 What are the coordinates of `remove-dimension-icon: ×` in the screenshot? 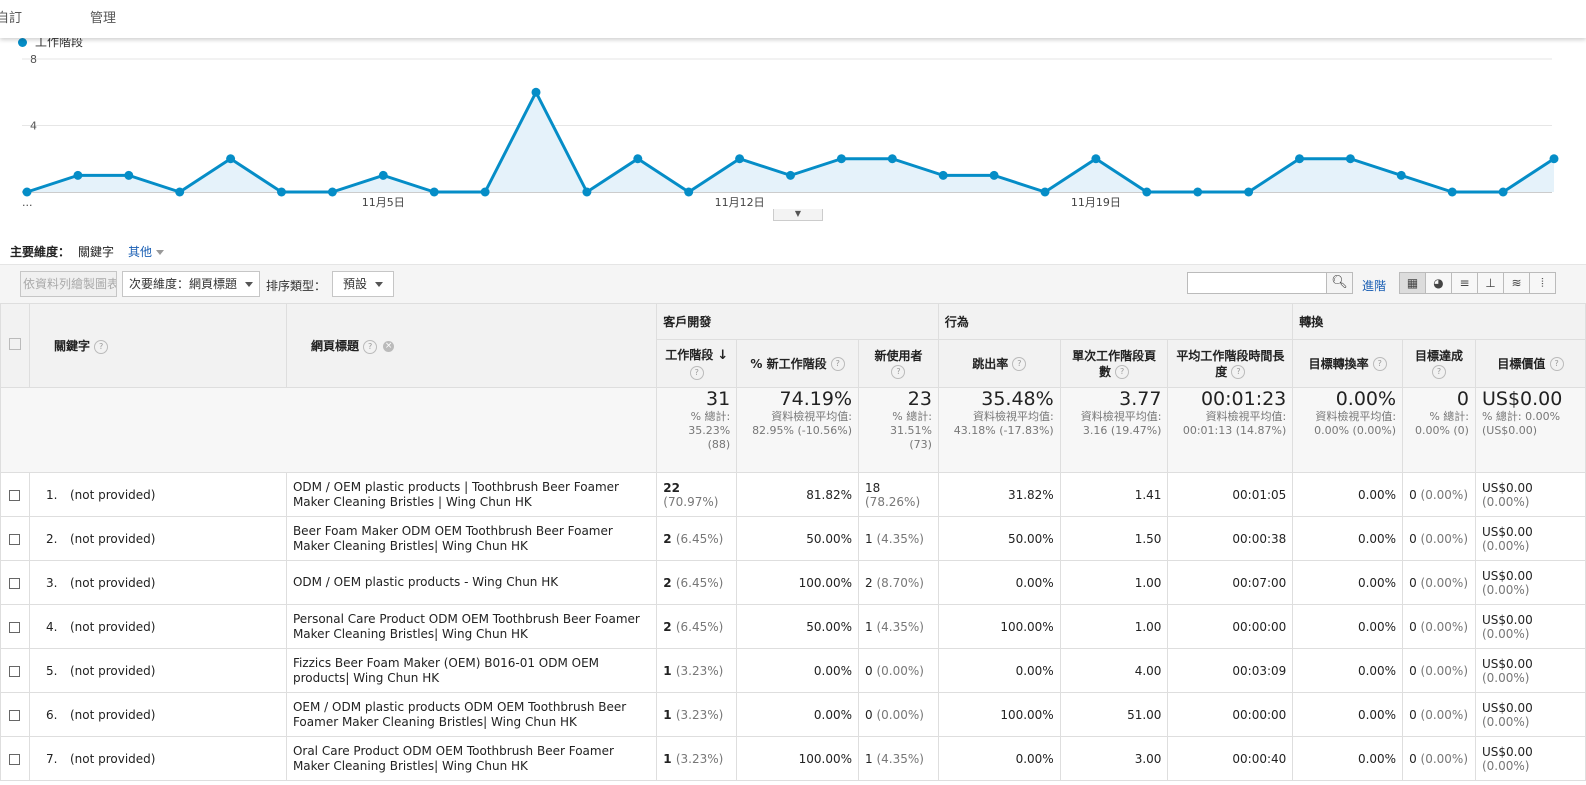 It's located at (389, 346).